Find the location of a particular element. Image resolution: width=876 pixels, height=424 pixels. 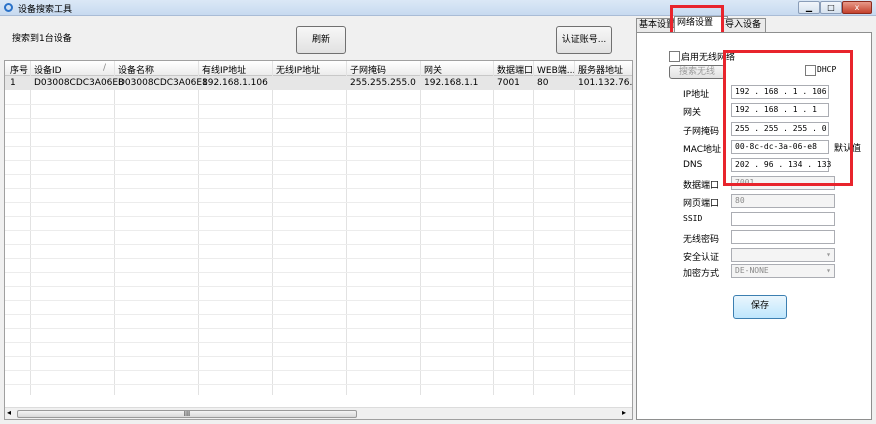

maximize-button: □ is located at coordinates (831, 7).